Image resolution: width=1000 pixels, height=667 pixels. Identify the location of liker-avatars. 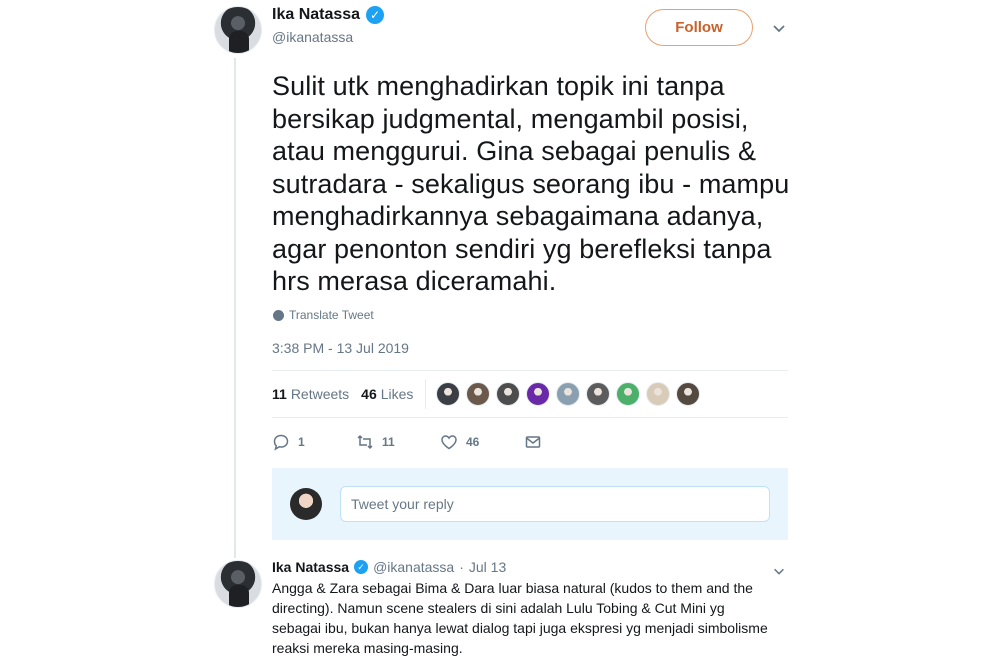
(568, 394).